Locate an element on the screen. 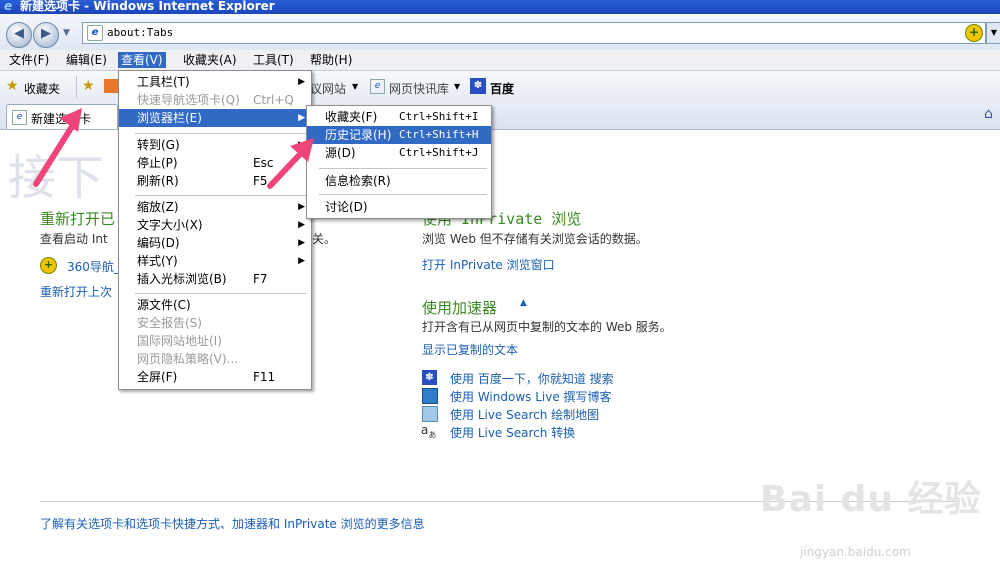  go-icon: + is located at coordinates (974, 33).